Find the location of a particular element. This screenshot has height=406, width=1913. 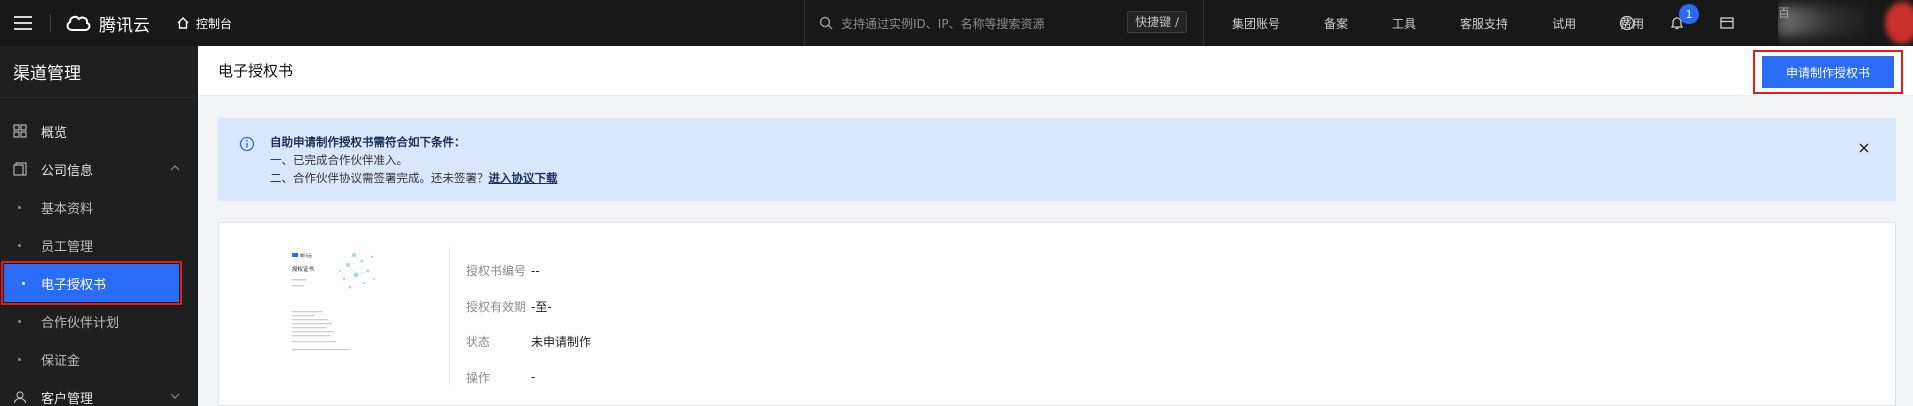

field-label: 状态 is located at coordinates (478, 342).